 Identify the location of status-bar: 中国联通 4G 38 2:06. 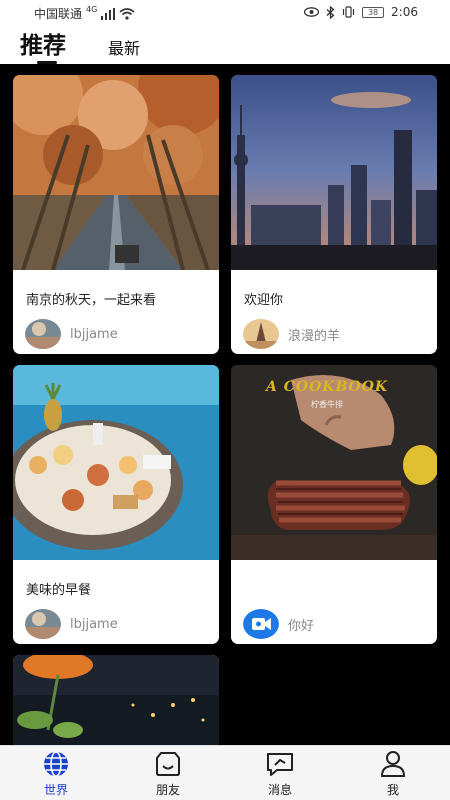
(225, 12).